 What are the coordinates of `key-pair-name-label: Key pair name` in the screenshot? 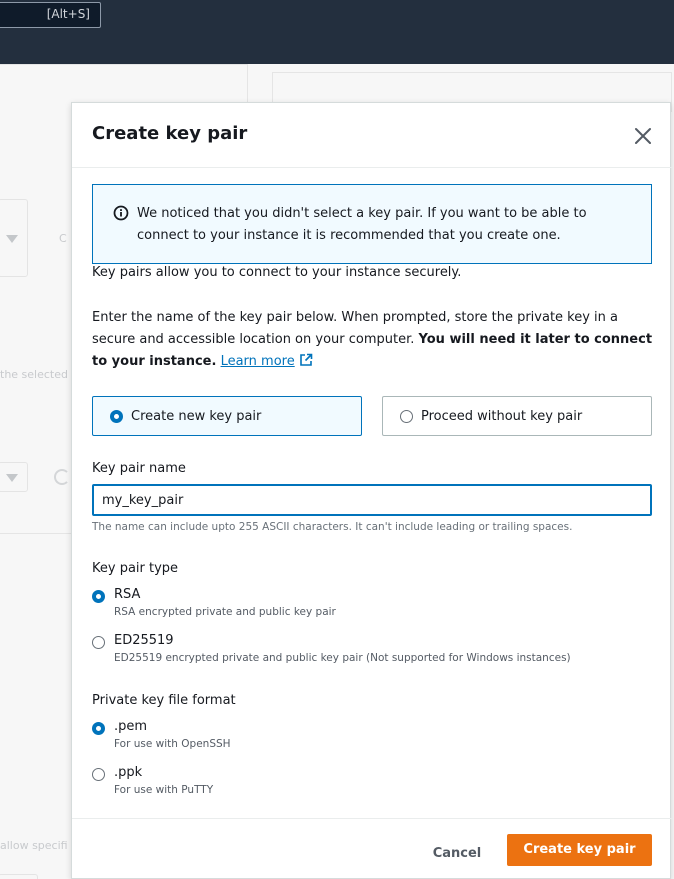 It's located at (139, 468).